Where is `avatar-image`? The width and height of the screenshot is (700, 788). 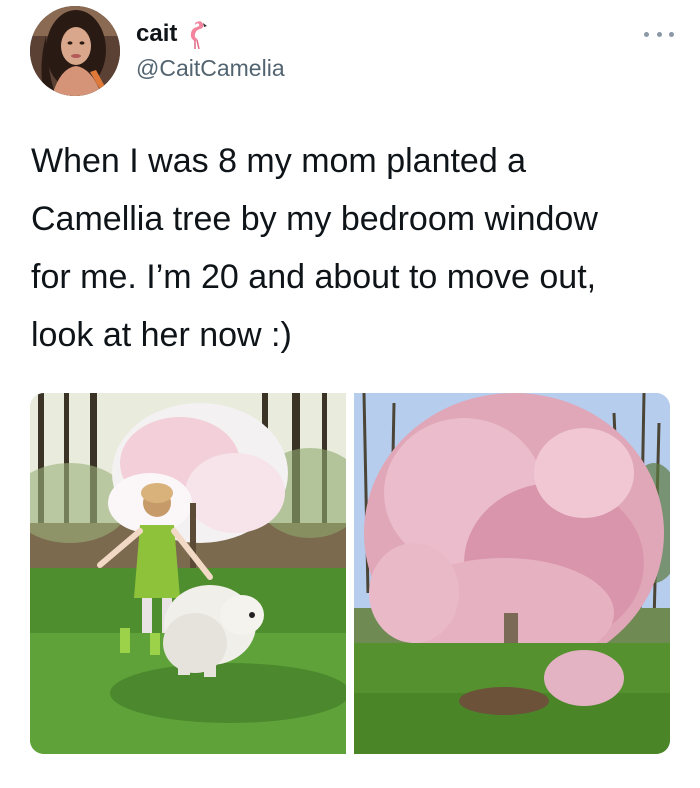
avatar-image is located at coordinates (75, 51).